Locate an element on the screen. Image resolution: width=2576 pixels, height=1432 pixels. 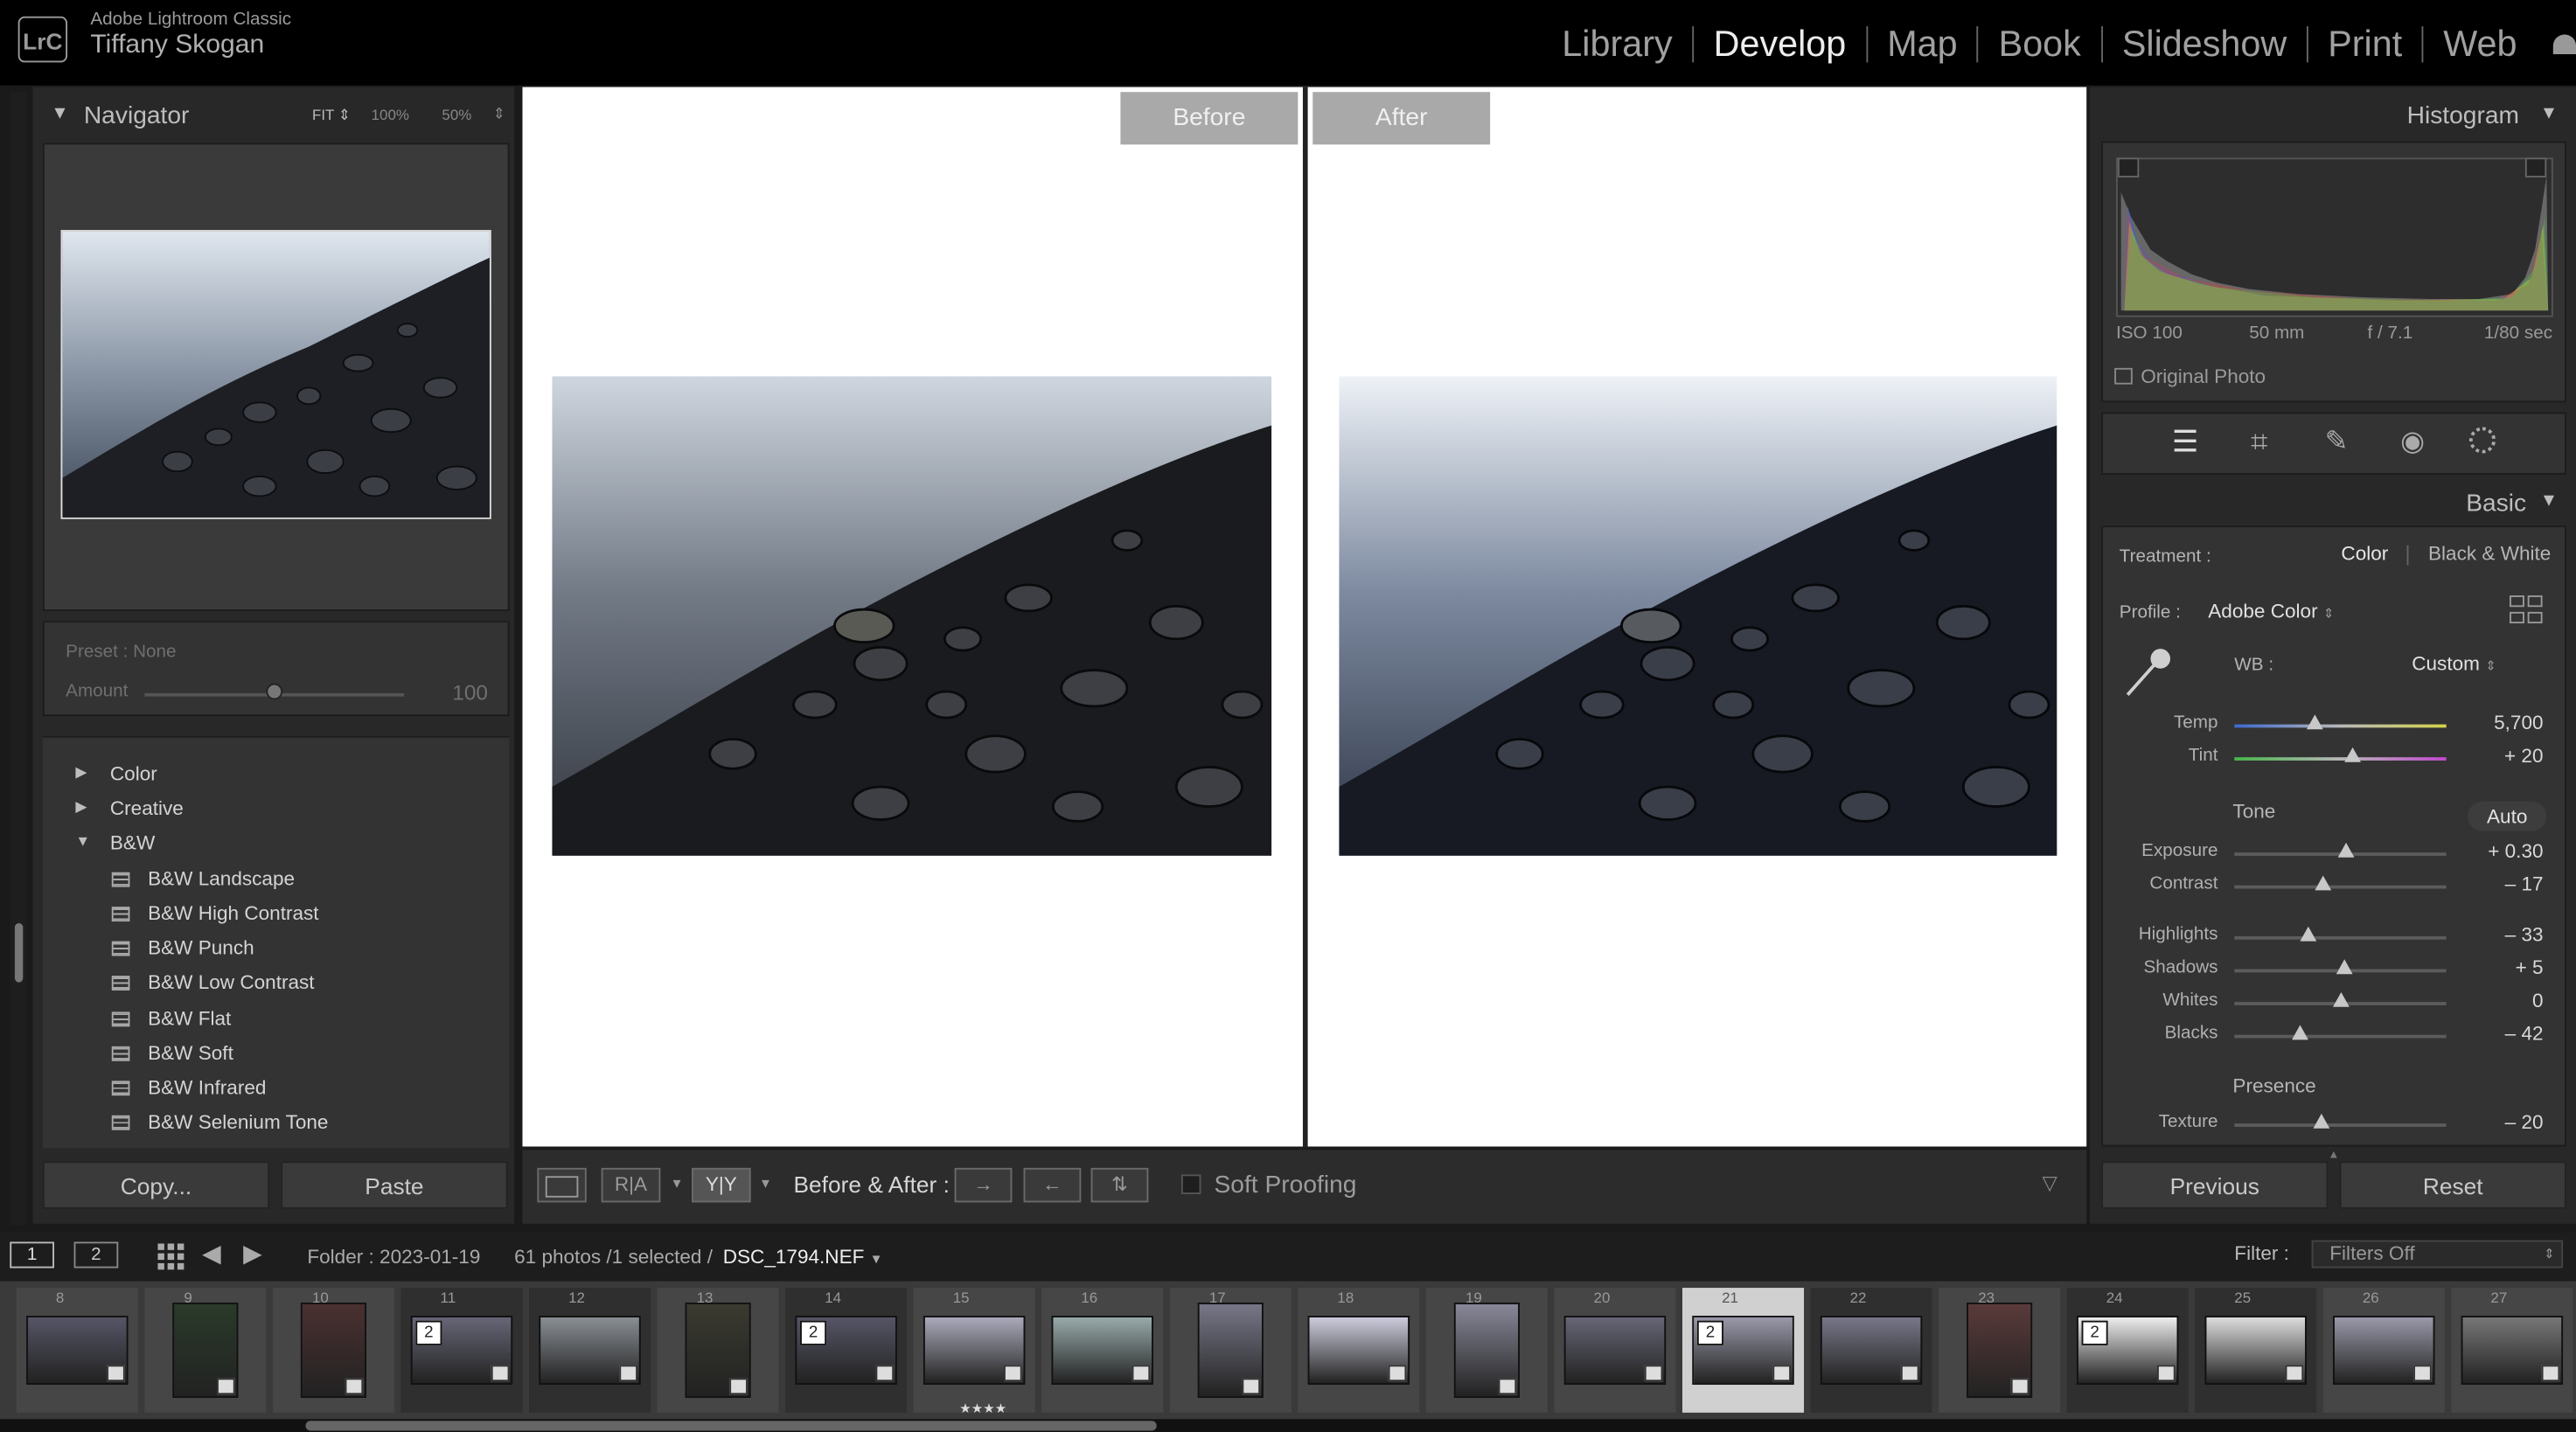
main-window-button: 1 is located at coordinates (32, 1255).